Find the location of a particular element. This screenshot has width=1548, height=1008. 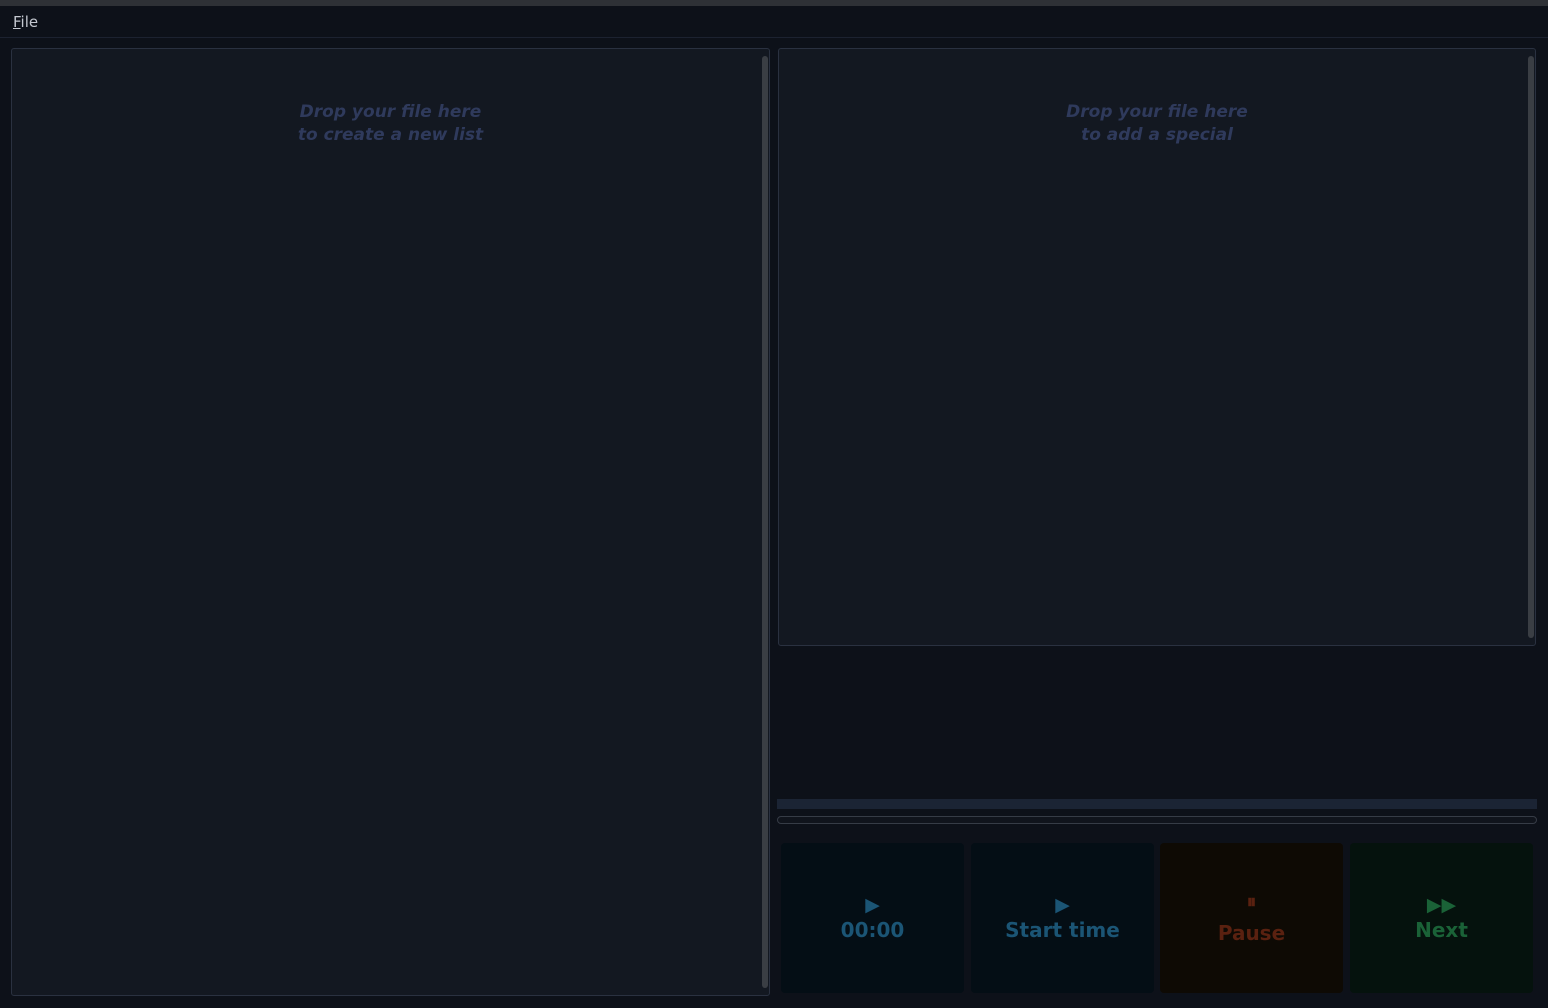

playlist-drop-hint-line1: Drop your file here is located at coordinates (390, 112).